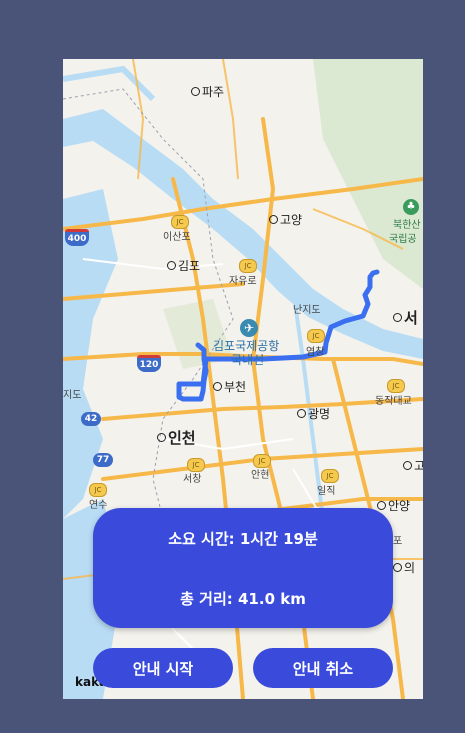 Image resolution: width=465 pixels, height=733 pixels. Describe the element at coordinates (407, 225) in the screenshot. I see `label-bukhansan: 북한산` at that location.